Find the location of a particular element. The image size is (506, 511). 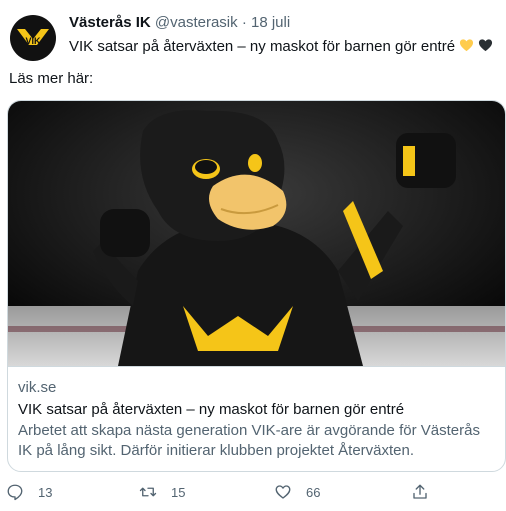

share-button is located at coordinates (420, 492).